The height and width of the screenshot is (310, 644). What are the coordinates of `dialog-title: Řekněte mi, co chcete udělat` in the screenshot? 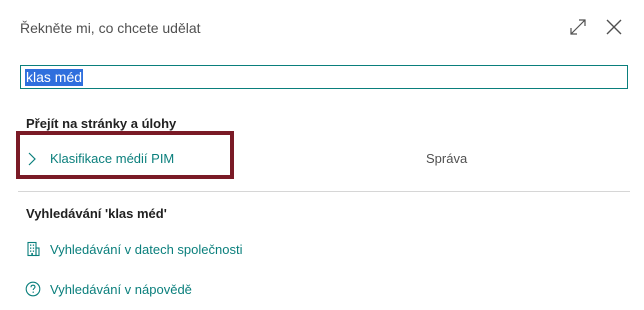 It's located at (110, 28).